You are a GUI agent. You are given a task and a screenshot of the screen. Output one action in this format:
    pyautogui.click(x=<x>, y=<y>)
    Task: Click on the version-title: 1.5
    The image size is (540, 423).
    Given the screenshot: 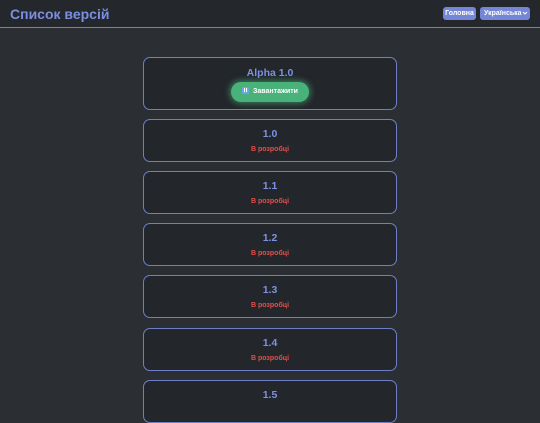 What is the action you would take?
    pyautogui.click(x=270, y=395)
    